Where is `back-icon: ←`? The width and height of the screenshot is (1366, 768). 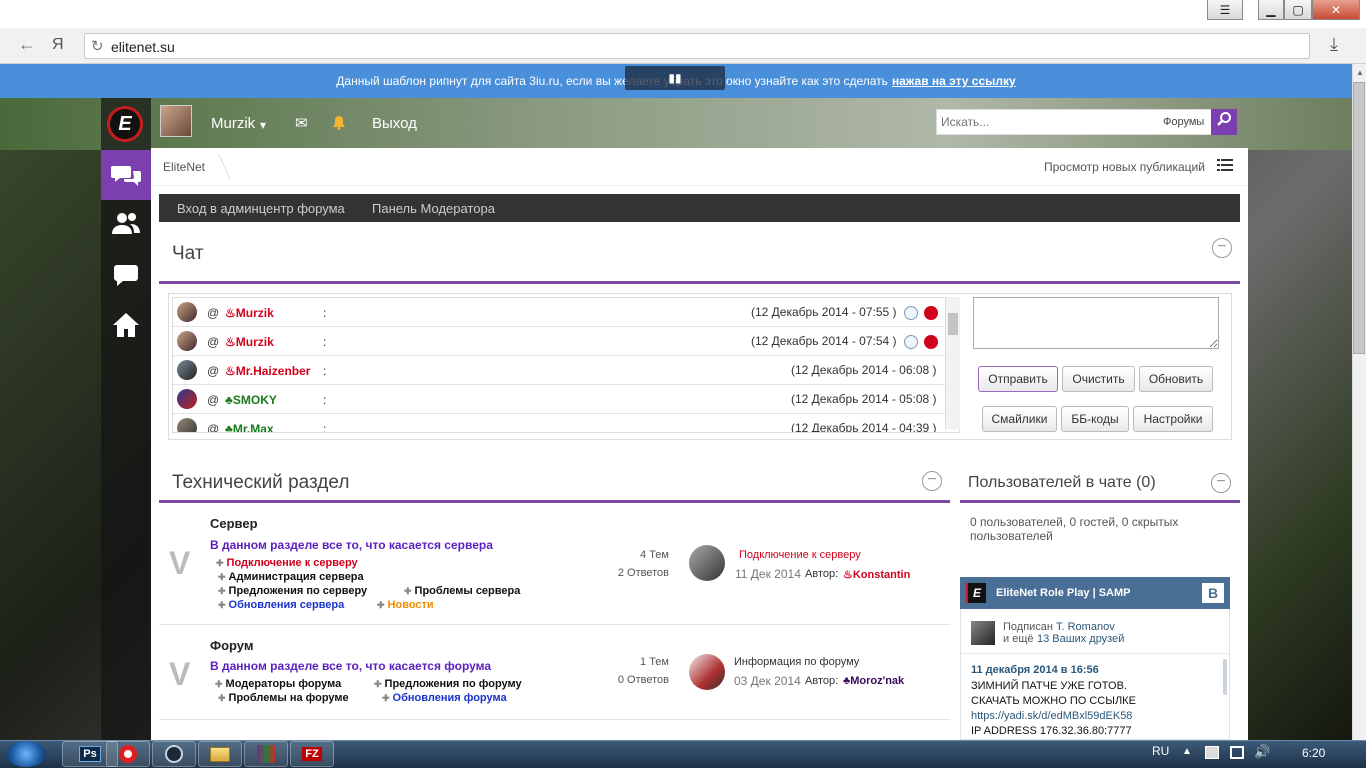
back-icon: ← is located at coordinates (27, 44).